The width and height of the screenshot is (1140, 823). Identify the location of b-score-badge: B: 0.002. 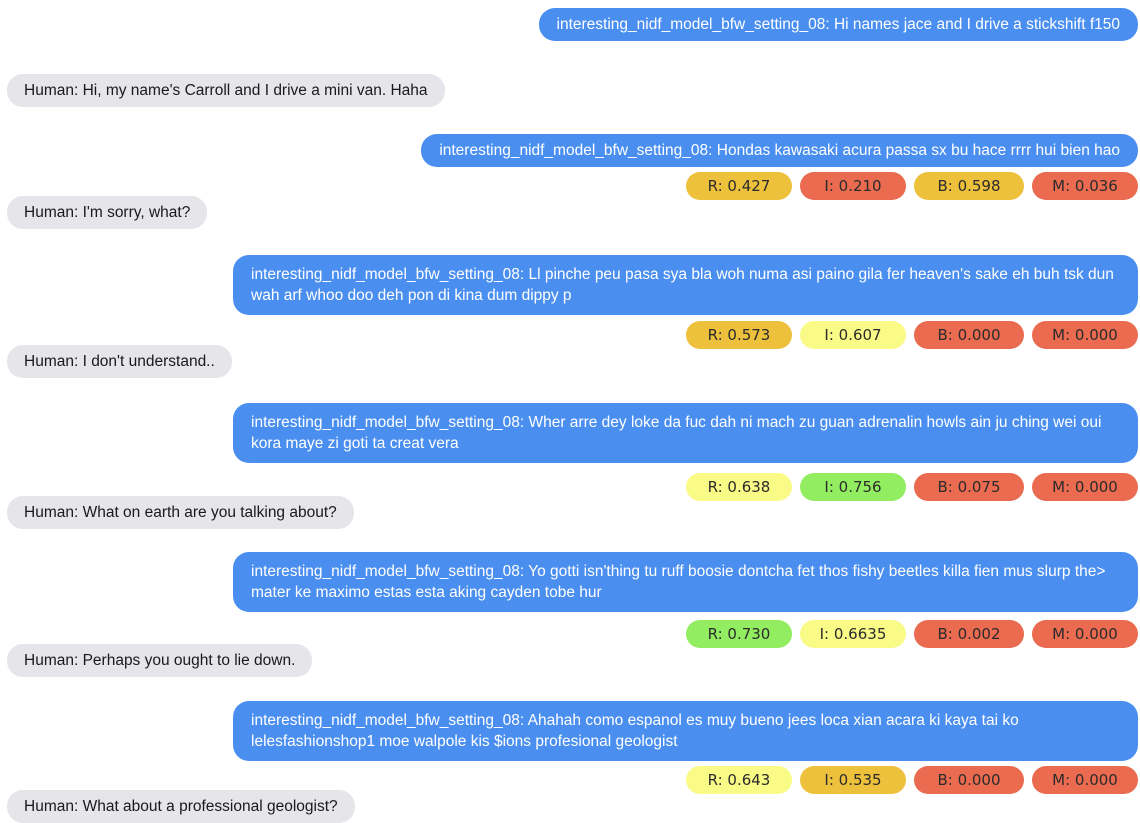
(969, 634).